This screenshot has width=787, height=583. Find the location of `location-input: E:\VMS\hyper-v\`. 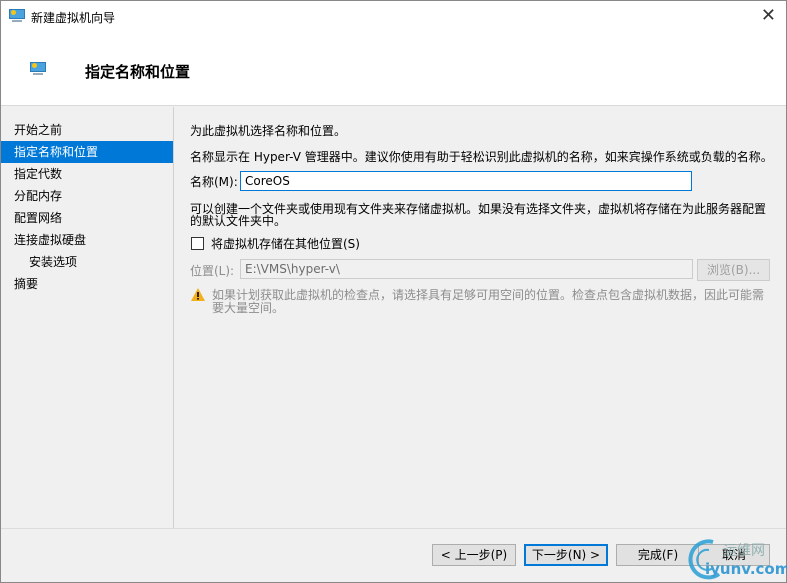

location-input: E:\VMS\hyper-v\ is located at coordinates (466, 269).